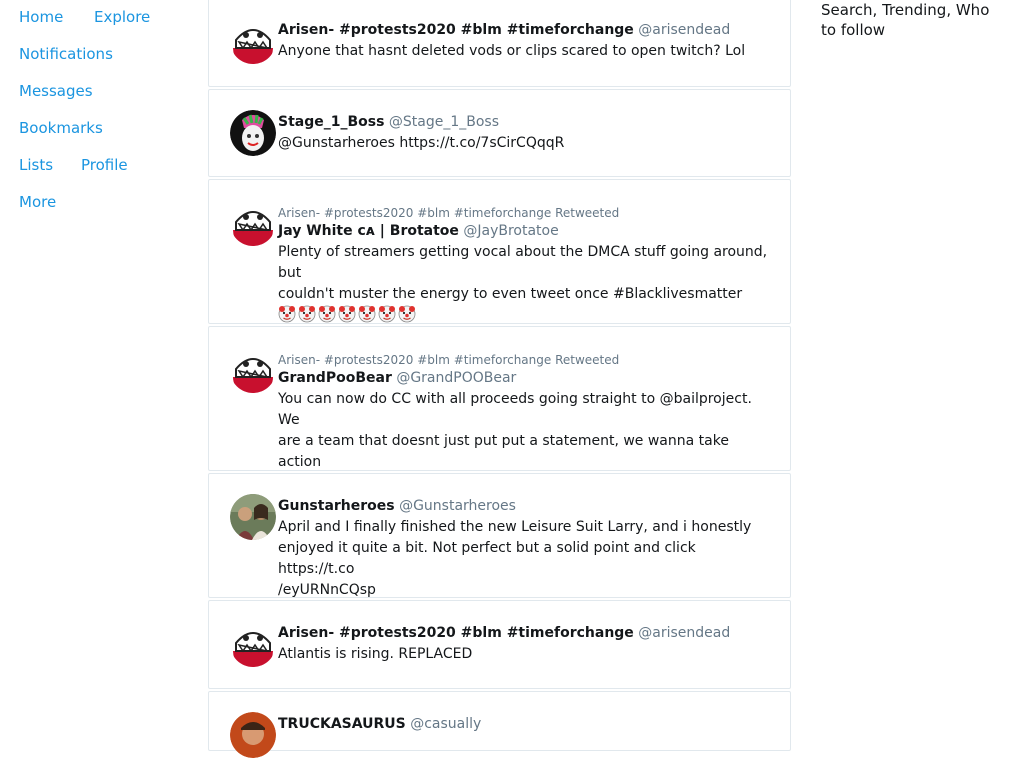  I want to click on nav-home: Home, so click(41, 17).